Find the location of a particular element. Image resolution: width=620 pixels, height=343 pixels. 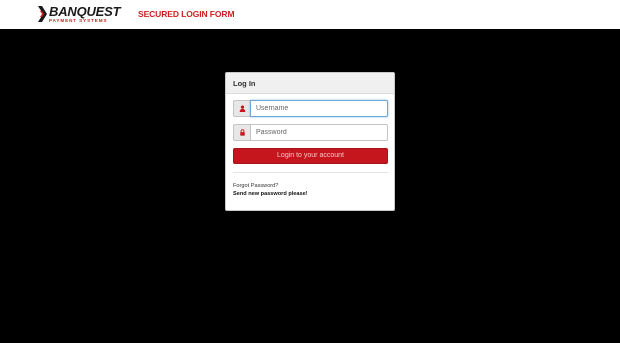

brand-name: BANQUEST is located at coordinates (85, 11).